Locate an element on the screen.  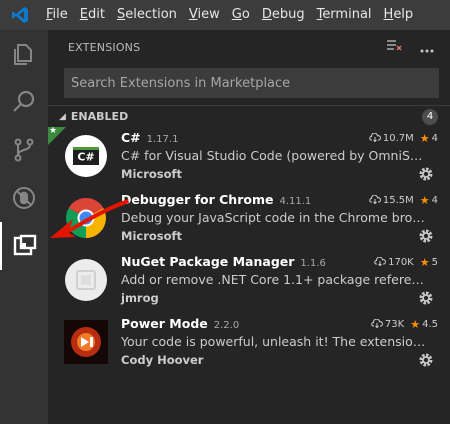
menu-selection: Selection is located at coordinates (147, 15).